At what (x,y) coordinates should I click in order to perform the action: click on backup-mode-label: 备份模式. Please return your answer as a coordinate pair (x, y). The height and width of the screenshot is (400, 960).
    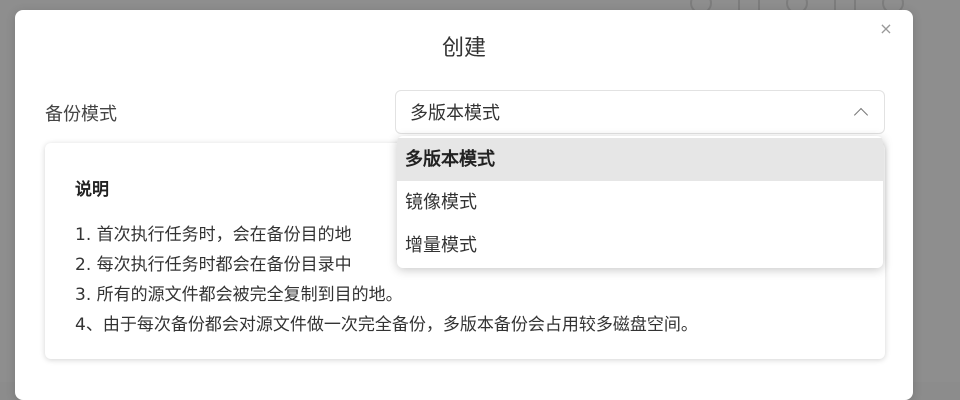
    Looking at the image, I should click on (81, 114).